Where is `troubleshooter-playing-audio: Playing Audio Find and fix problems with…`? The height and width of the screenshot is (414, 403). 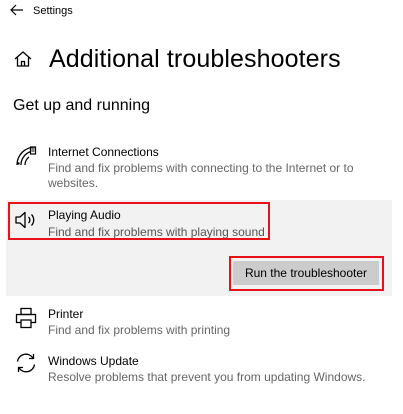 troubleshooter-playing-audio: Playing Audio Find and fix problems with… is located at coordinates (199, 222).